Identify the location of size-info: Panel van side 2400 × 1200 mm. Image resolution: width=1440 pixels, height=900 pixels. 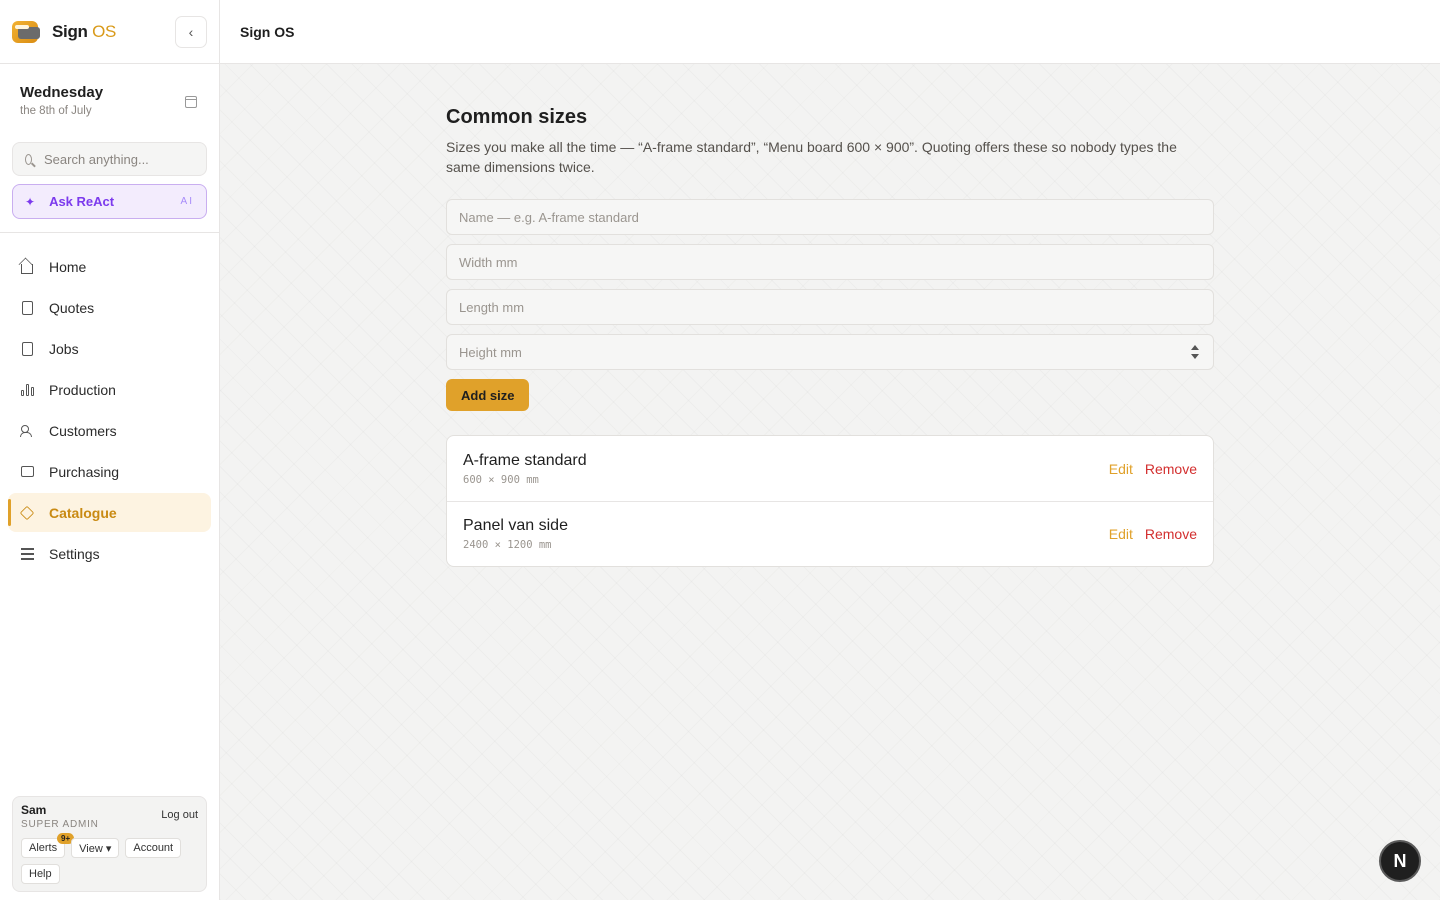
(515, 534).